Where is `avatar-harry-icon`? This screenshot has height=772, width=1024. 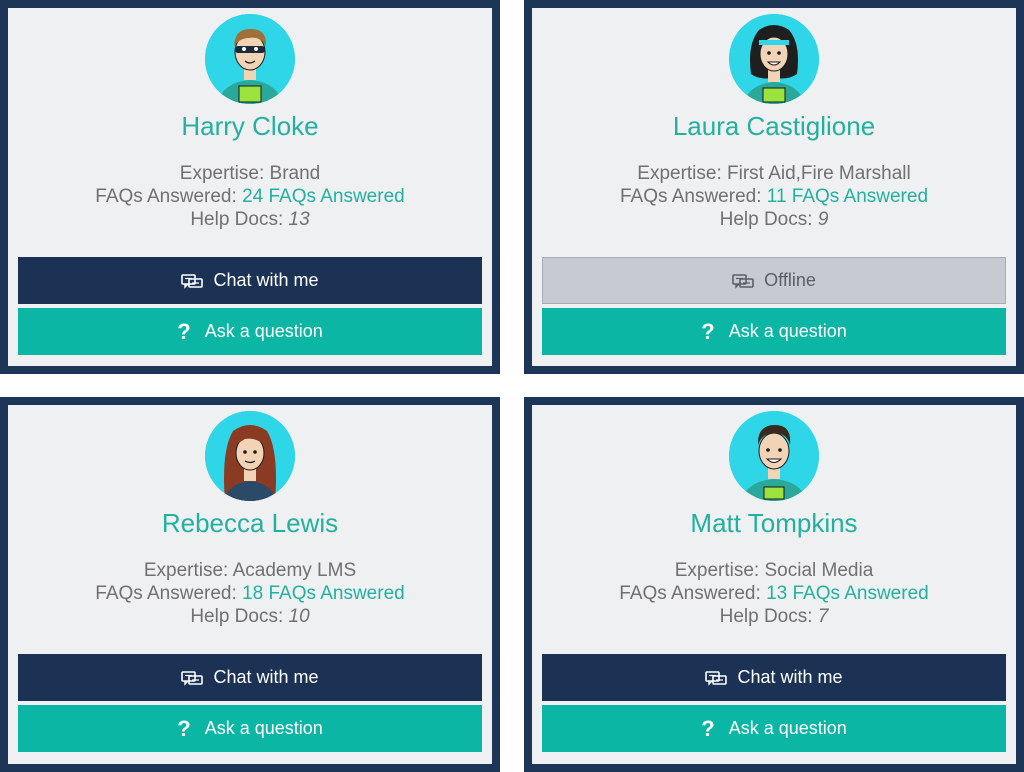 avatar-harry-icon is located at coordinates (250, 59).